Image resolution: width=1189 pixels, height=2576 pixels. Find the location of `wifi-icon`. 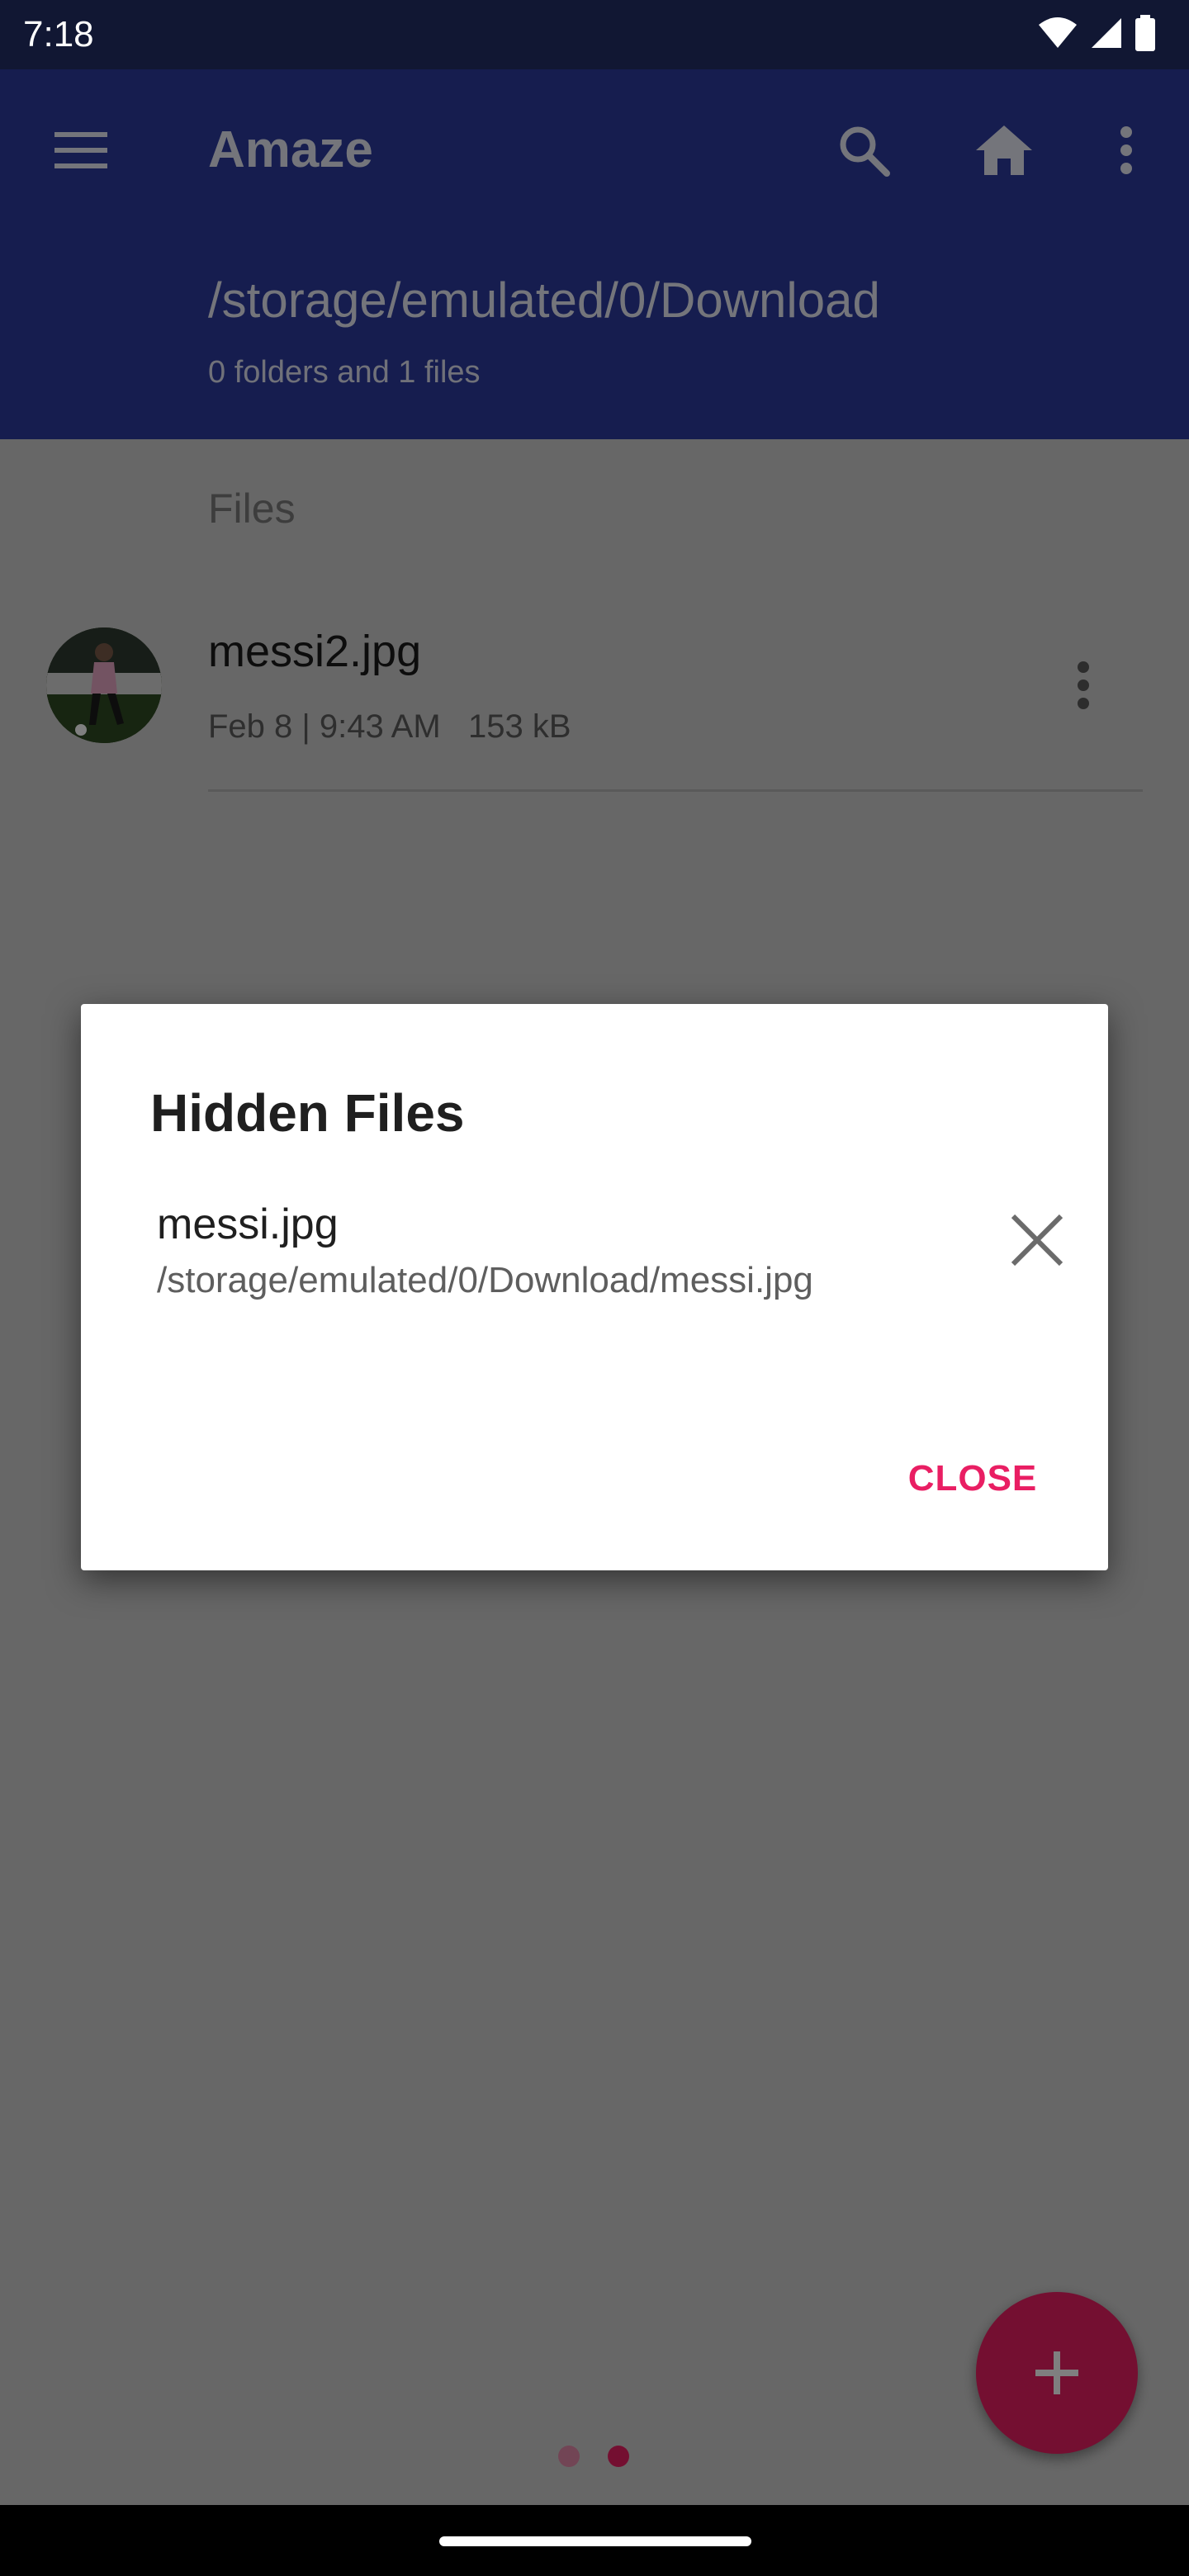

wifi-icon is located at coordinates (1057, 35).